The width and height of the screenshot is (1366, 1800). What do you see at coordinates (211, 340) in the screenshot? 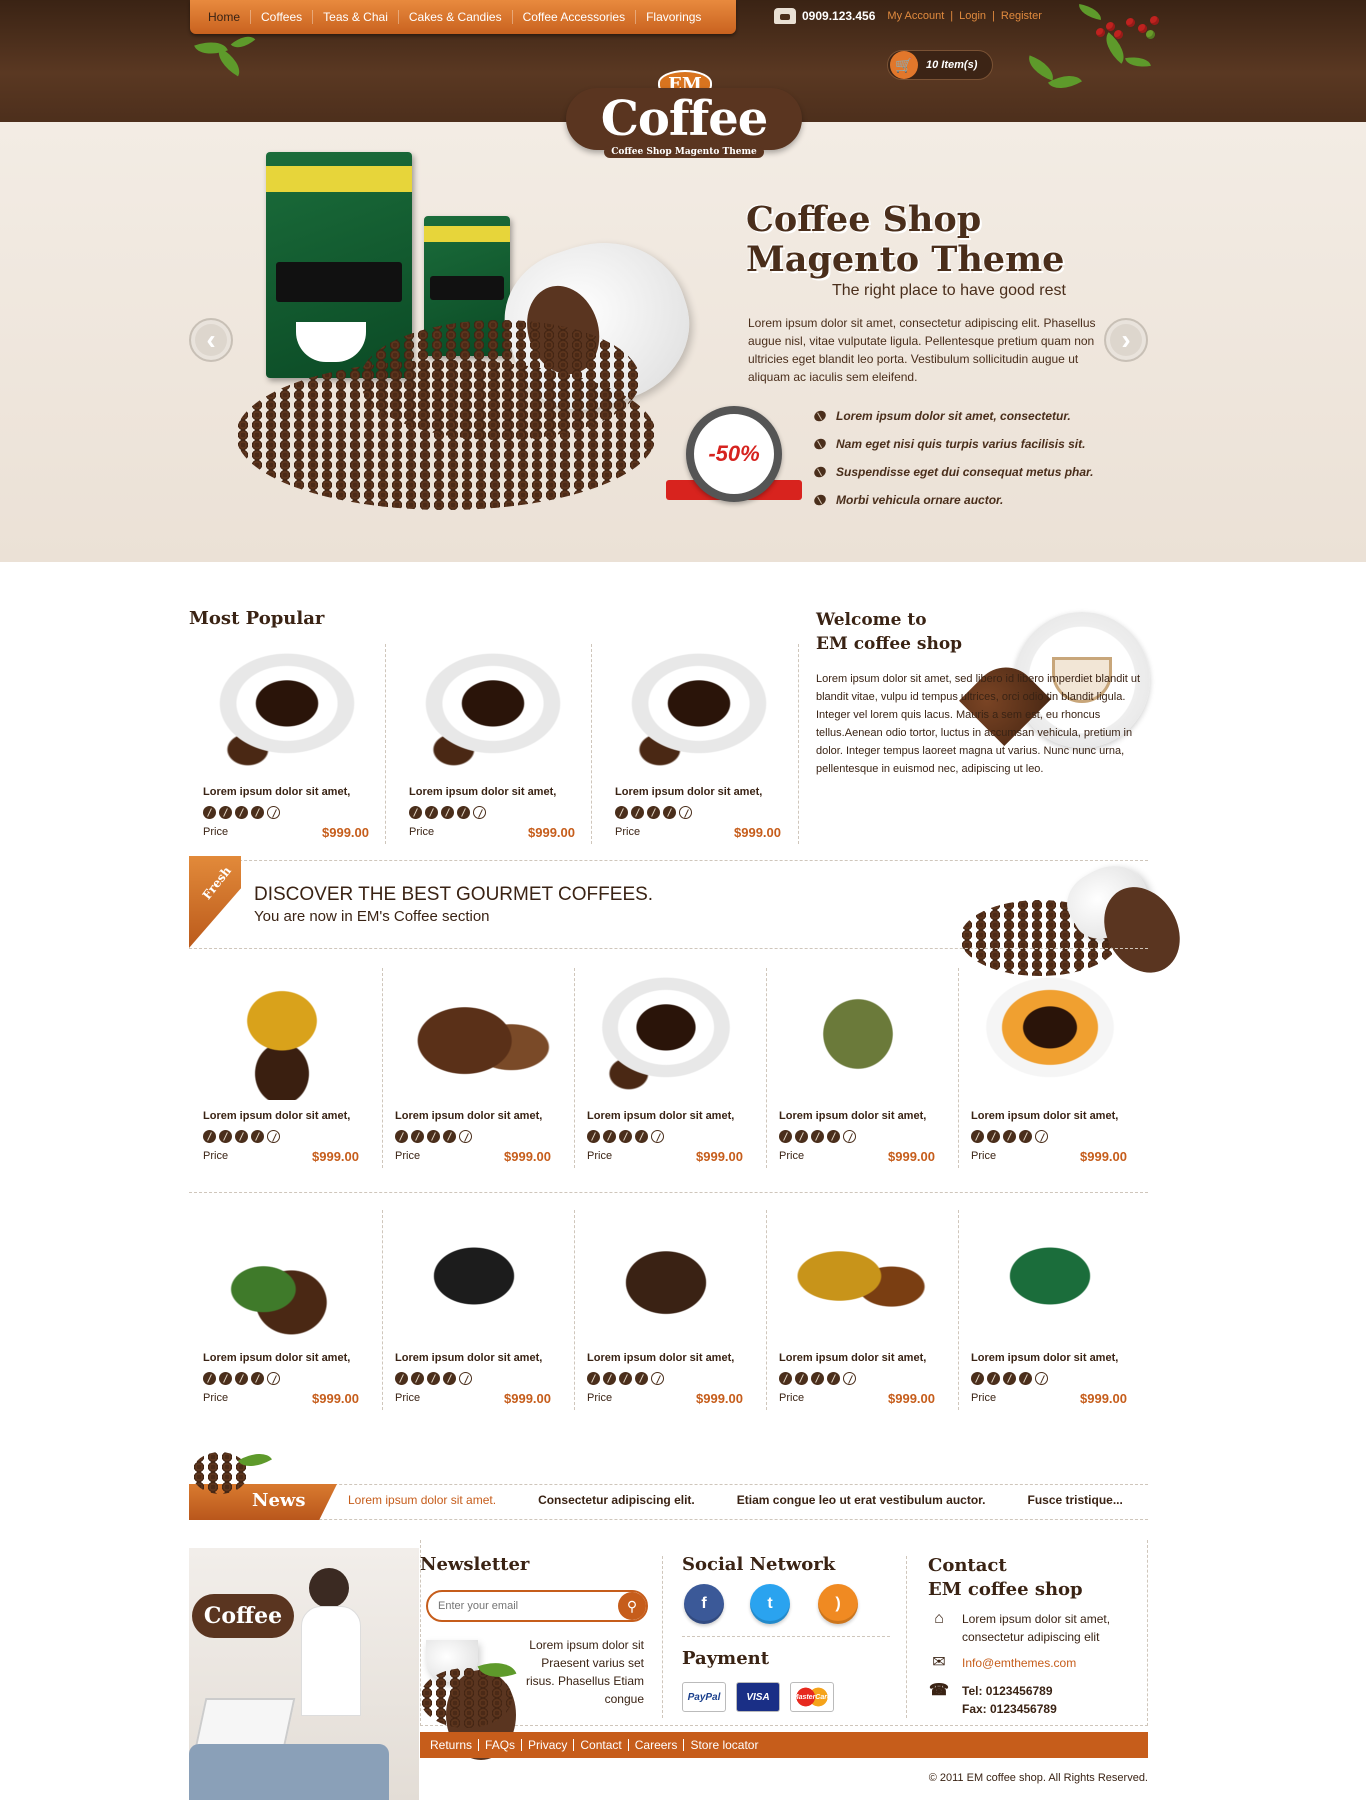
I see `slider-prev-button: ‹` at bounding box center [211, 340].